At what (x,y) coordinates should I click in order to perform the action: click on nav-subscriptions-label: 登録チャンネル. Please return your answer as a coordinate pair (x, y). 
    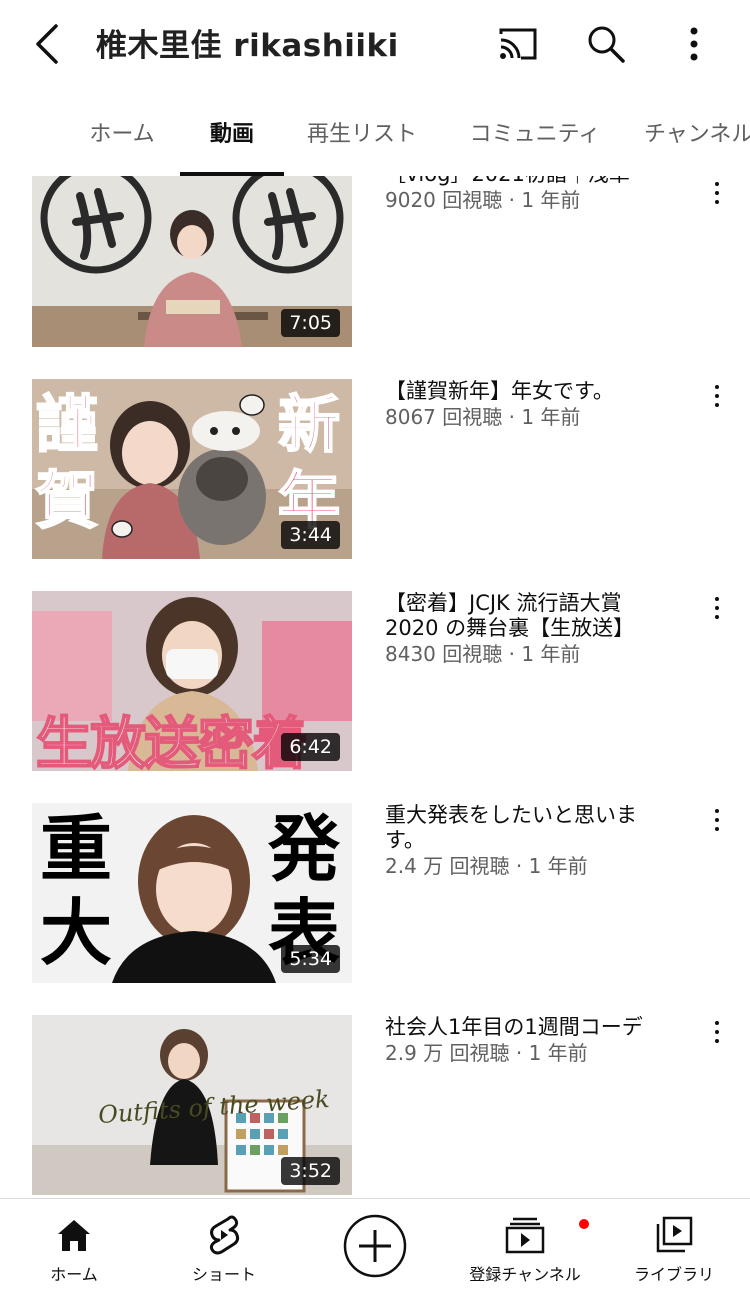
    Looking at the image, I should click on (525, 1274).